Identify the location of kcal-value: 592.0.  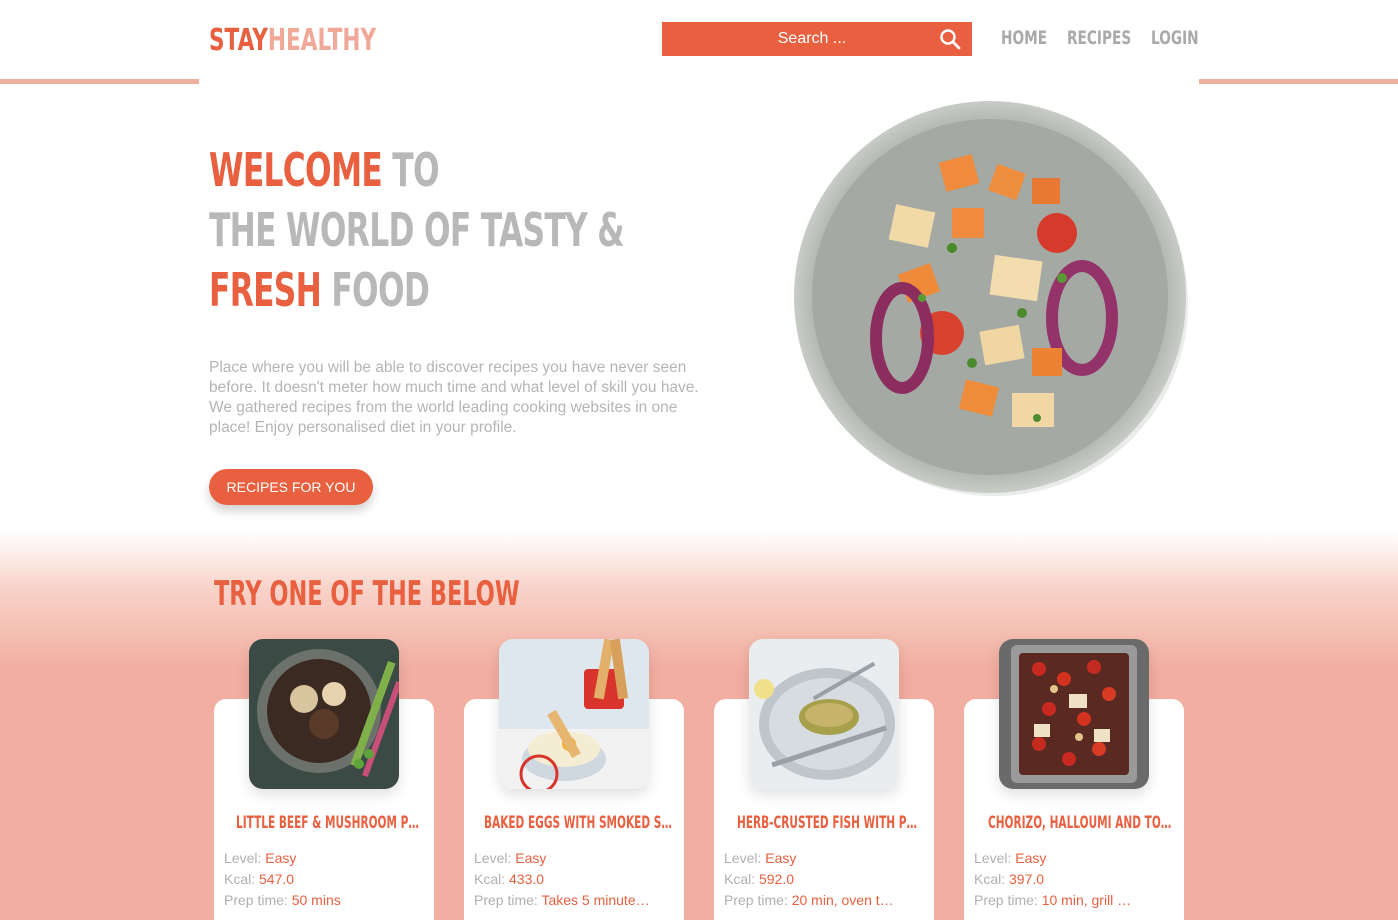
(777, 879).